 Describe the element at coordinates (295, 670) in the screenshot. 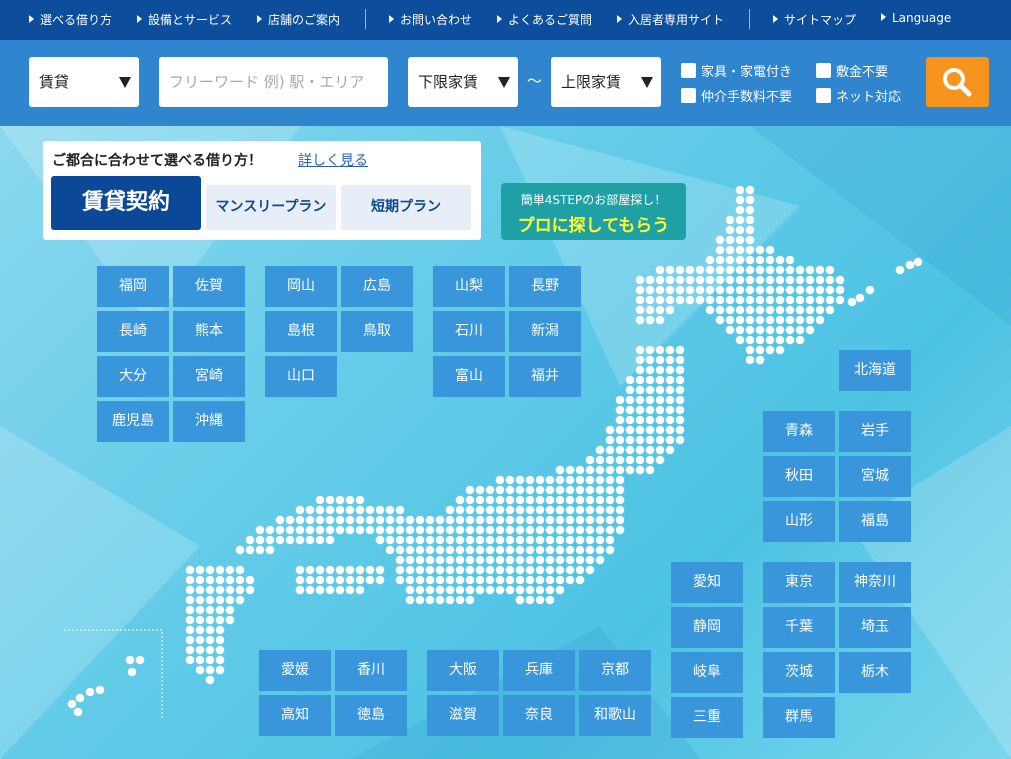

I see `pref-button-ehime: 愛媛` at that location.